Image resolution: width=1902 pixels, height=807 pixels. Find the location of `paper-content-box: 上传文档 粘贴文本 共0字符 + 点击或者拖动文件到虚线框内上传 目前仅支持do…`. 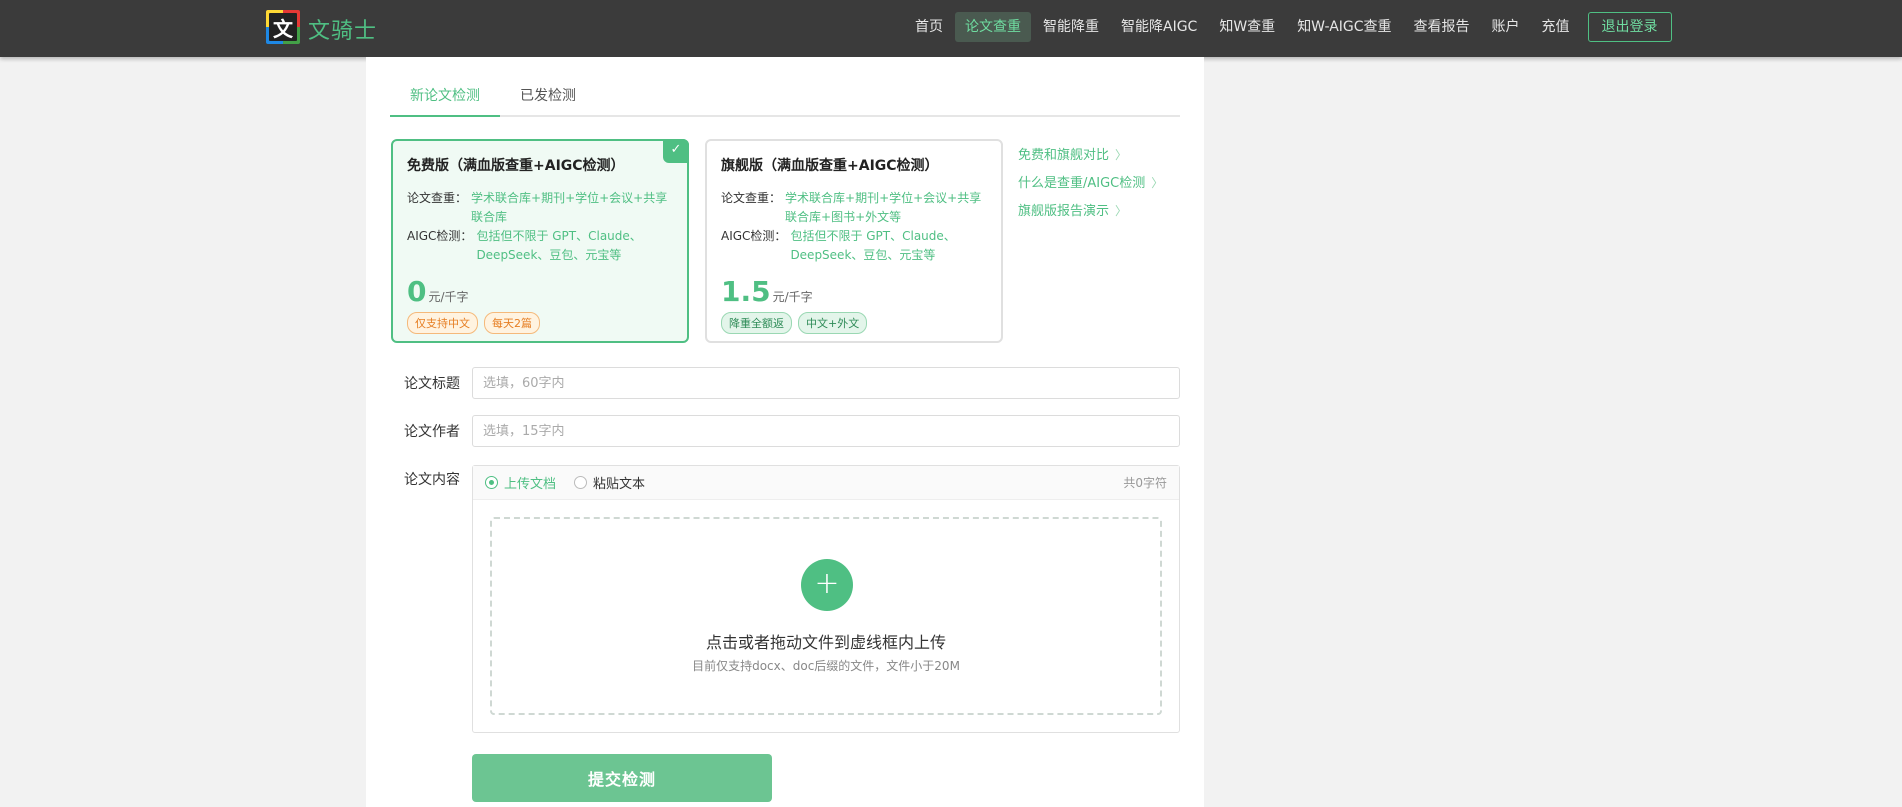

paper-content-box: 上传文档 粘贴文本 共0字符 + 点击或者拖动文件到虚线框内上传 目前仅支持do… is located at coordinates (826, 599).